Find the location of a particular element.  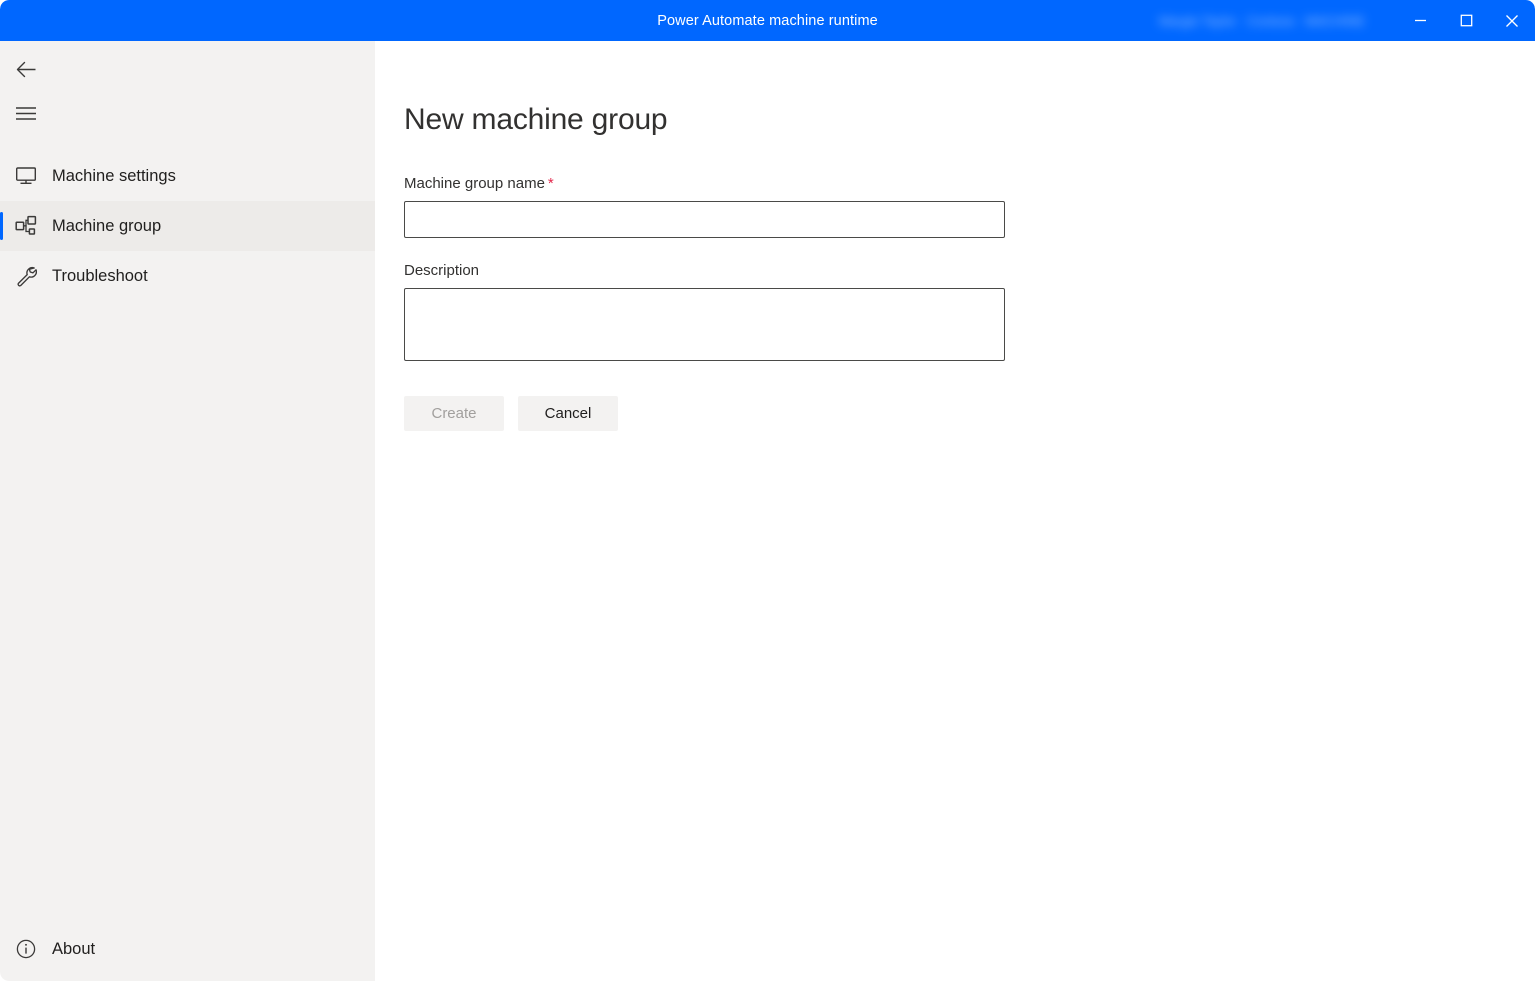

machine-group-name-field-group: Machine group name * is located at coordinates (969, 206).